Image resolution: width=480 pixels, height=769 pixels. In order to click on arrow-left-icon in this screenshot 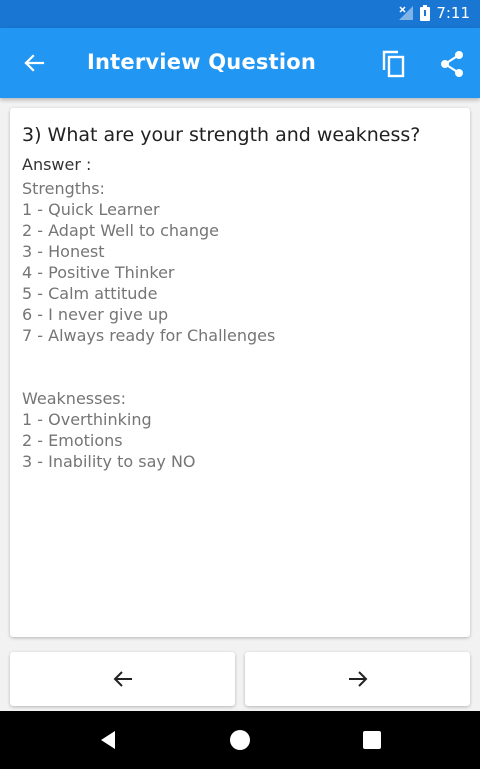, I will do `click(122, 679)`.